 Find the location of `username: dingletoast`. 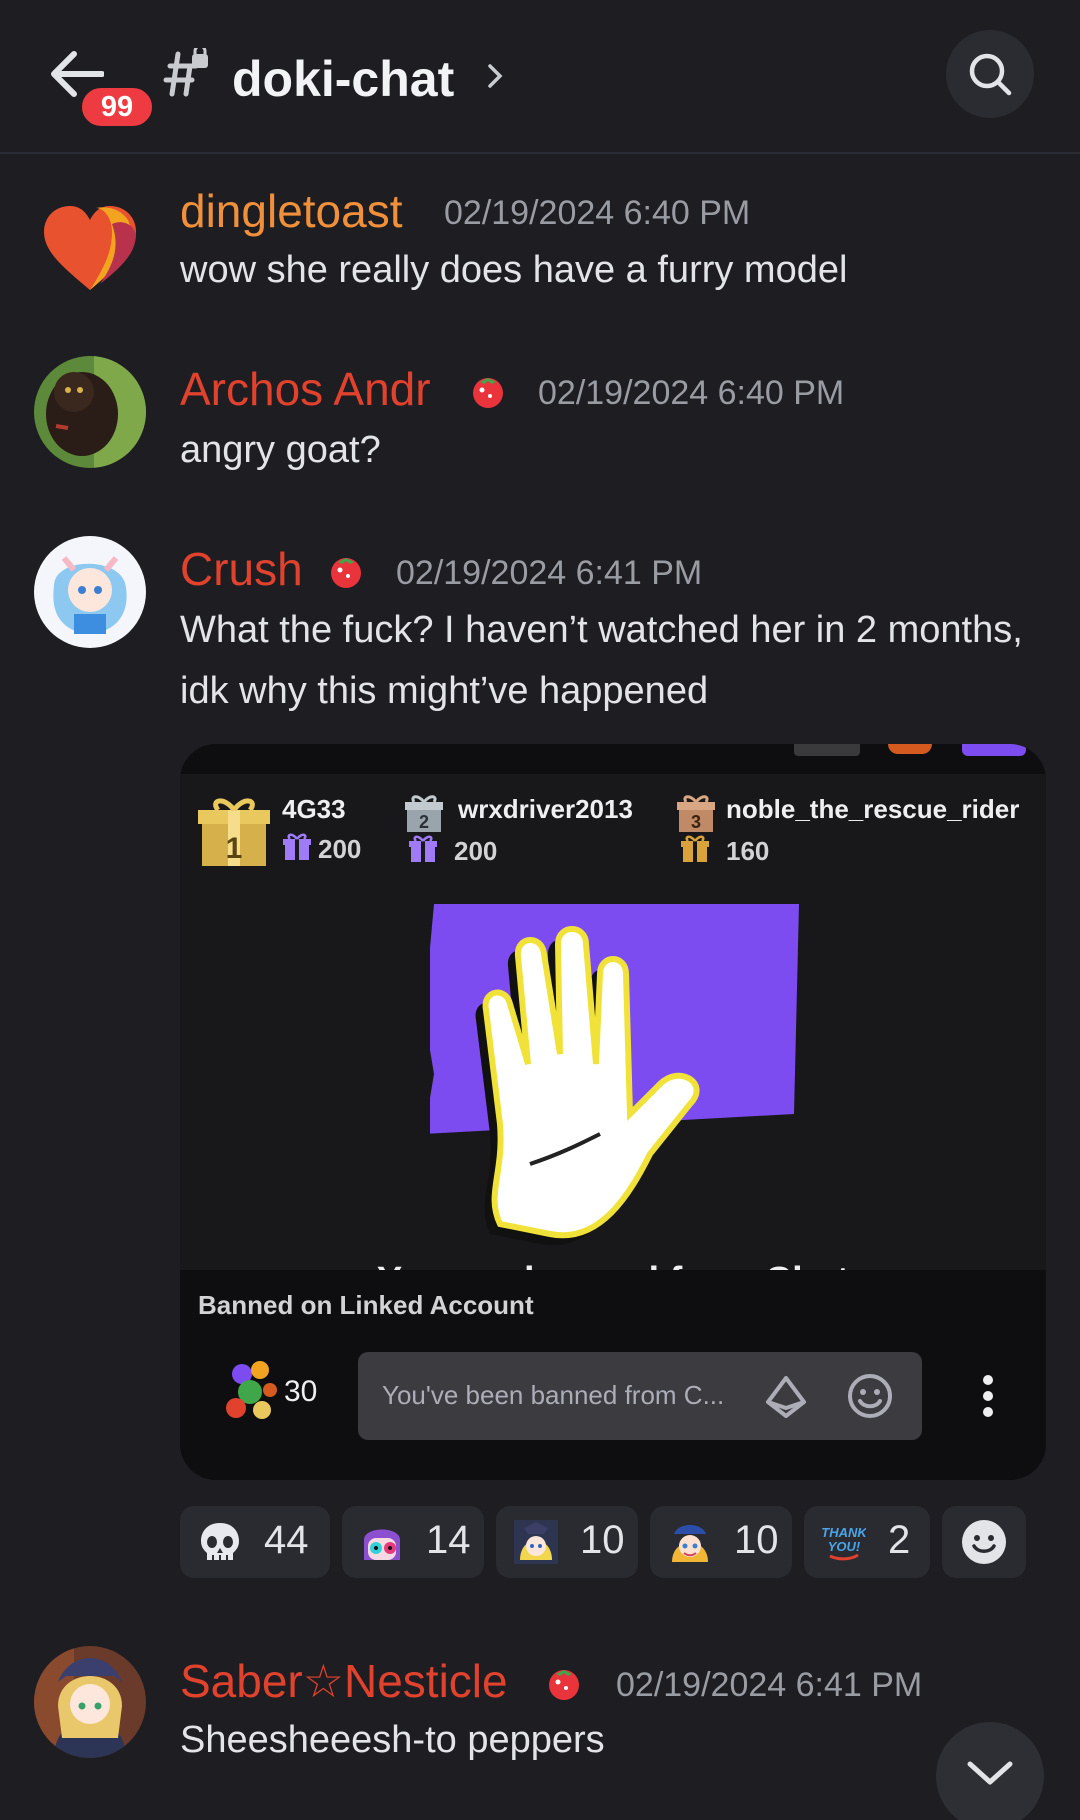

username: dingletoast is located at coordinates (291, 211).